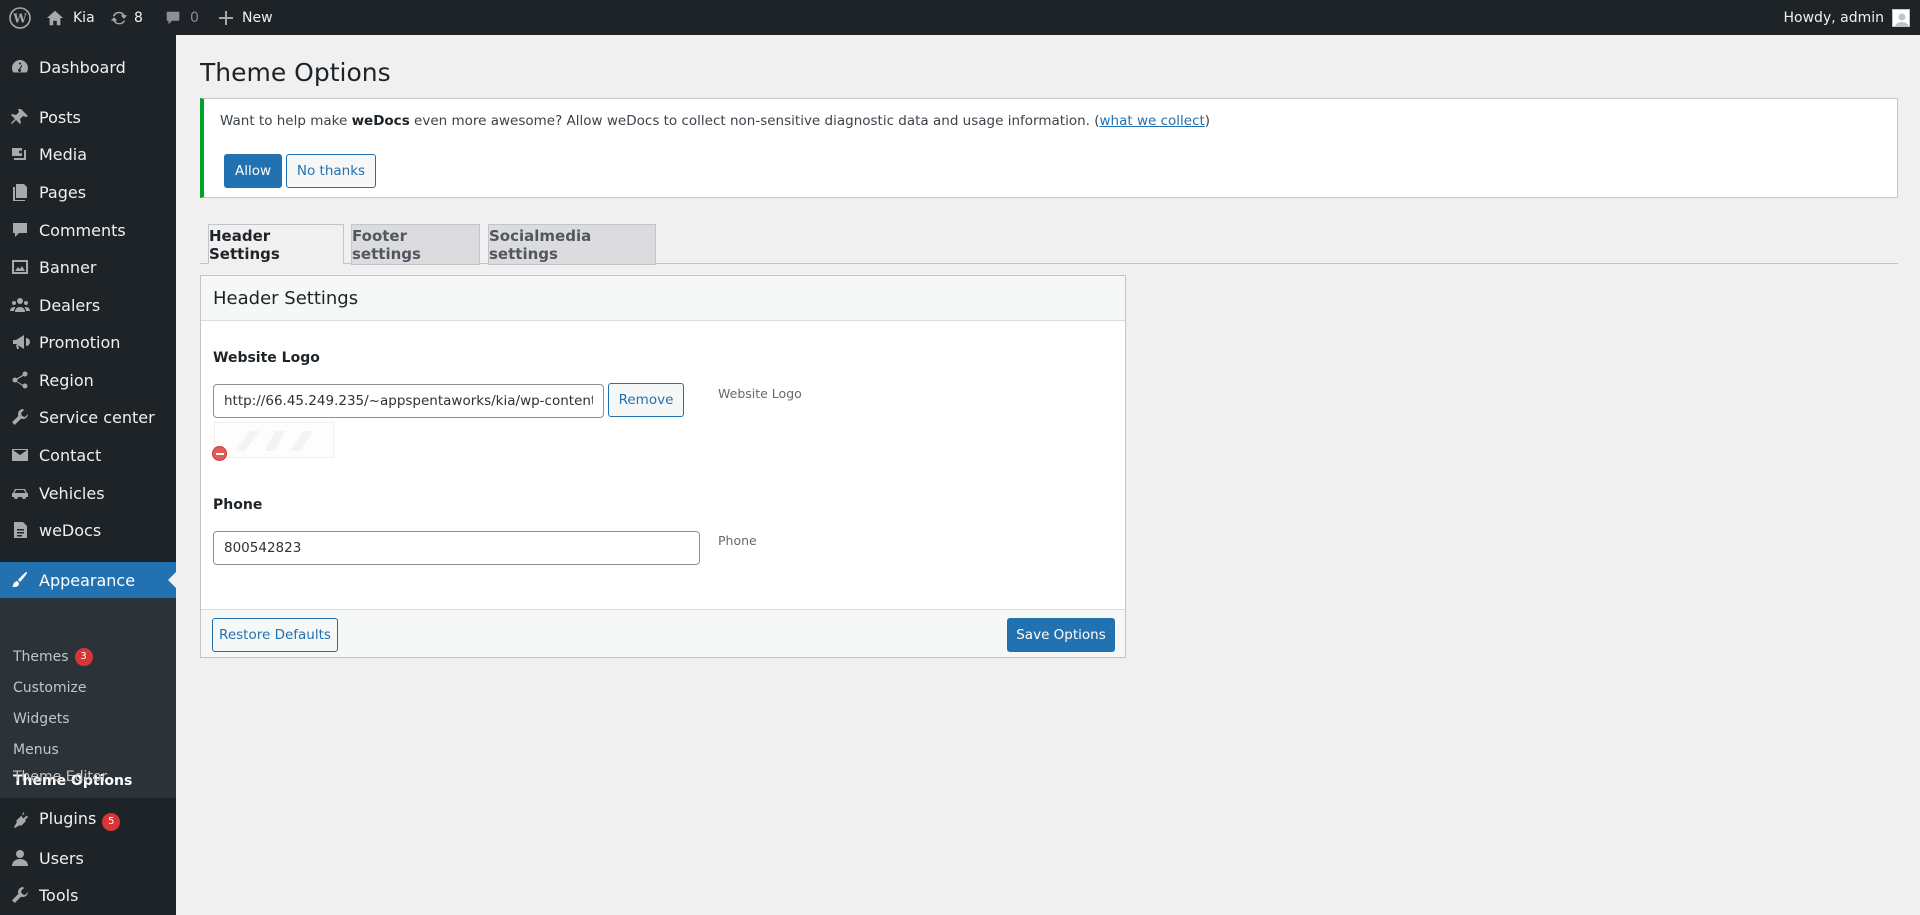 Image resolution: width=1920 pixels, height=915 pixels. I want to click on menu-item-comments: Comments, so click(88, 230).